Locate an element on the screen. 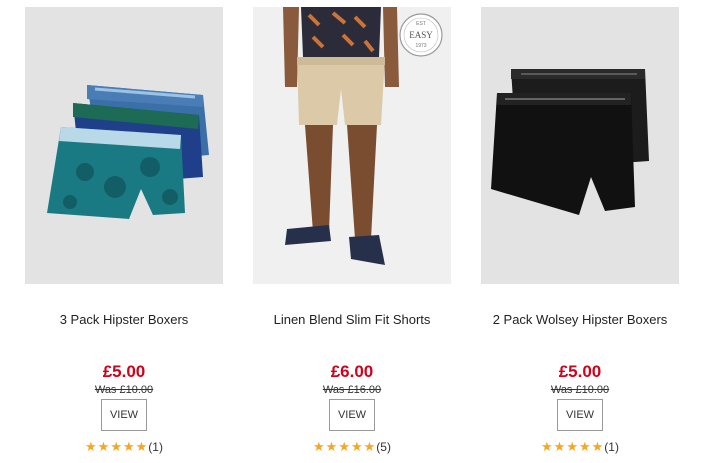  product-rating: ★★★★★(5) is located at coordinates (352, 447).